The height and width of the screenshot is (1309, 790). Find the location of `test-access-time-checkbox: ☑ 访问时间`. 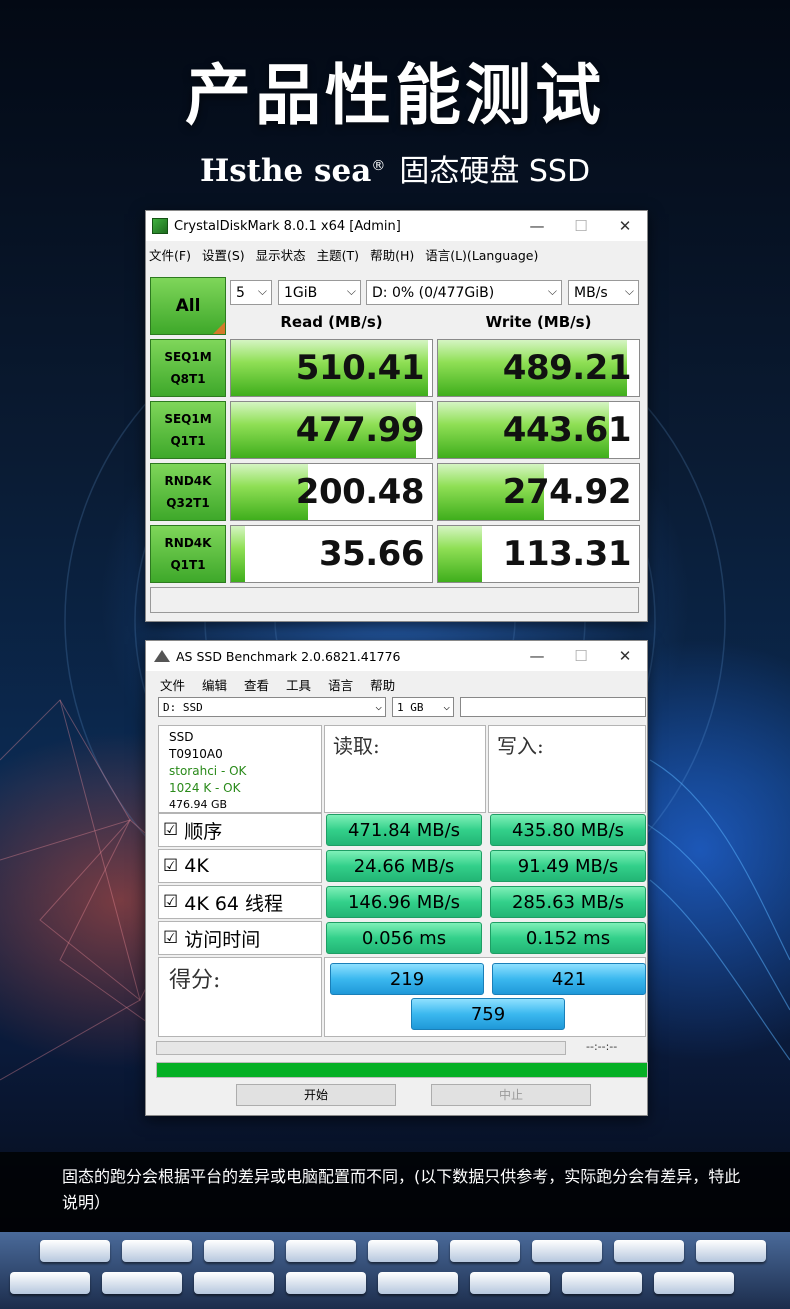

test-access-time-checkbox: ☑ 访问时间 is located at coordinates (240, 938).